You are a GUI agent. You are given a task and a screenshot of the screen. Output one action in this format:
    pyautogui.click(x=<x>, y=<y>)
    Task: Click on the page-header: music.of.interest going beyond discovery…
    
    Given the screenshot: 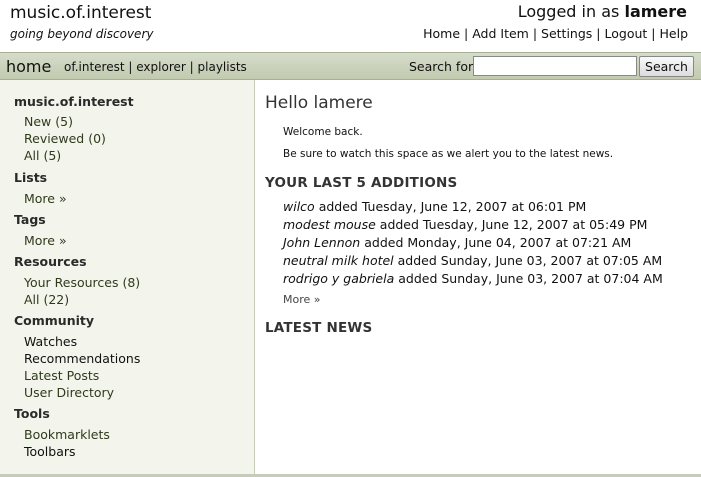 What is the action you would take?
    pyautogui.click(x=350, y=26)
    